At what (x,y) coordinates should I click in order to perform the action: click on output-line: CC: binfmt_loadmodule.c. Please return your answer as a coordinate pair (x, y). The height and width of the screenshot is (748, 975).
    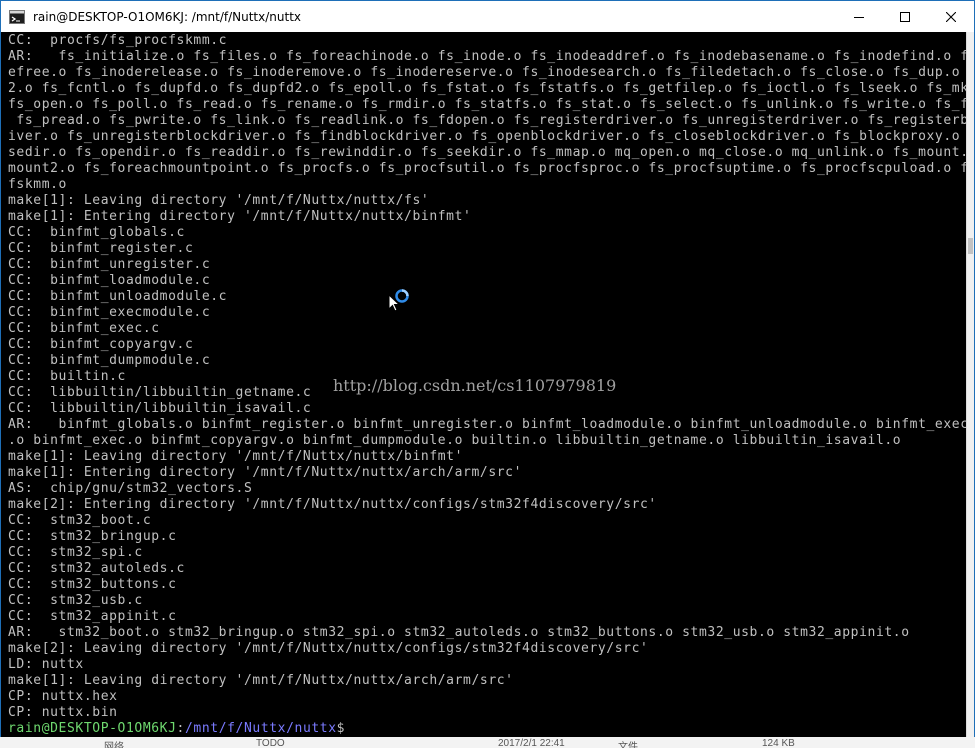
    Looking at the image, I should click on (109, 280).